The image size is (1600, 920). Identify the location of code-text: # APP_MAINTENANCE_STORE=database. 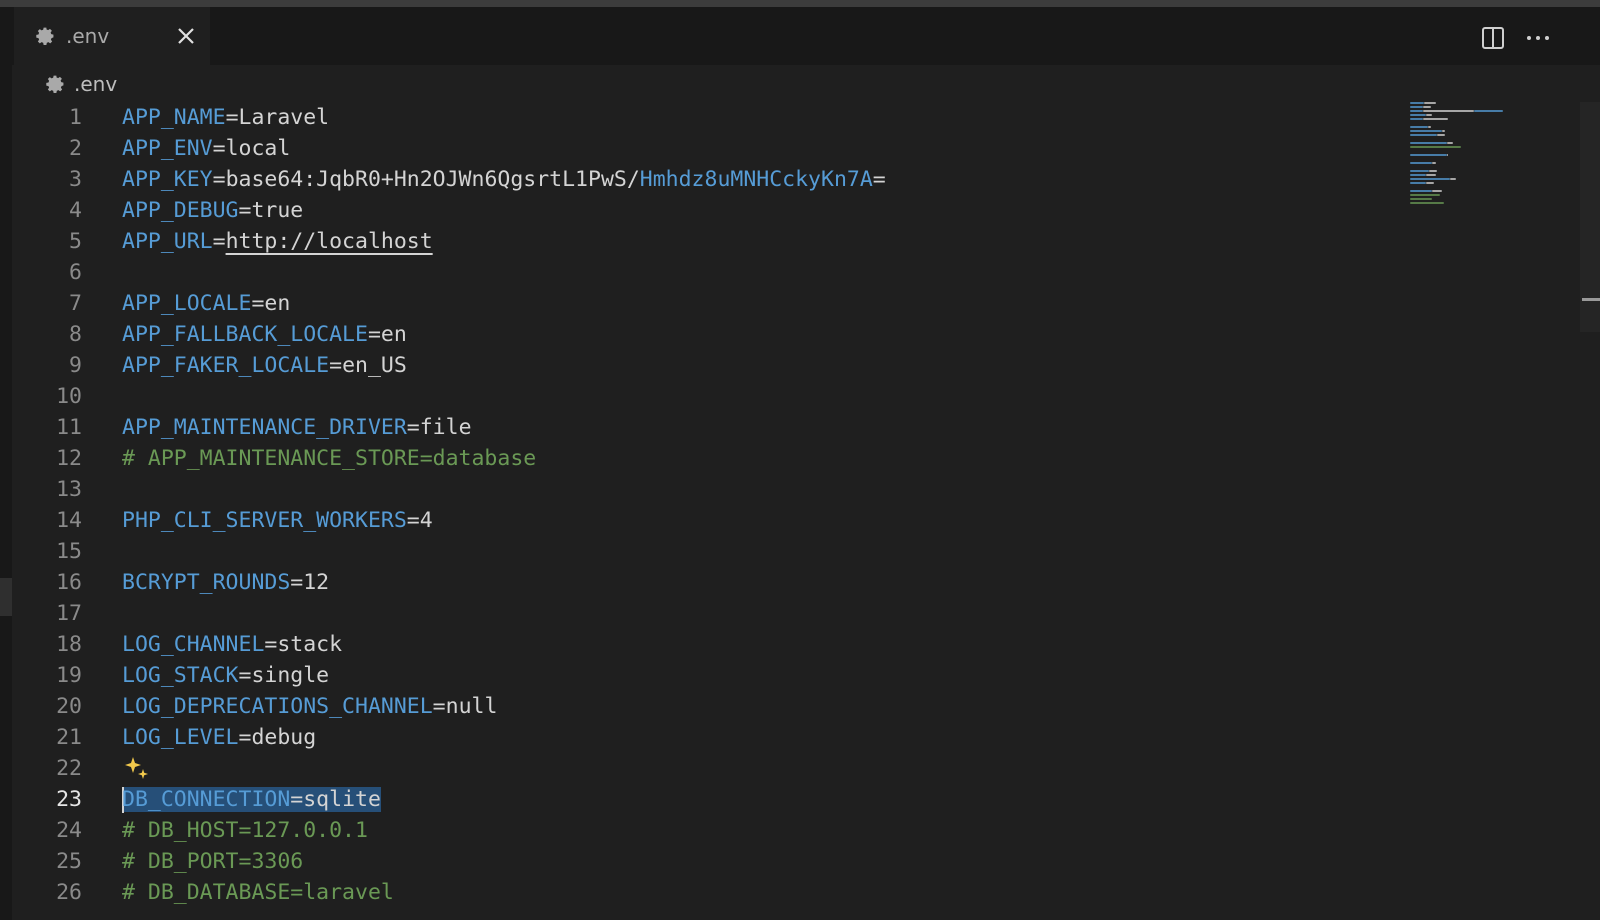
(329, 458).